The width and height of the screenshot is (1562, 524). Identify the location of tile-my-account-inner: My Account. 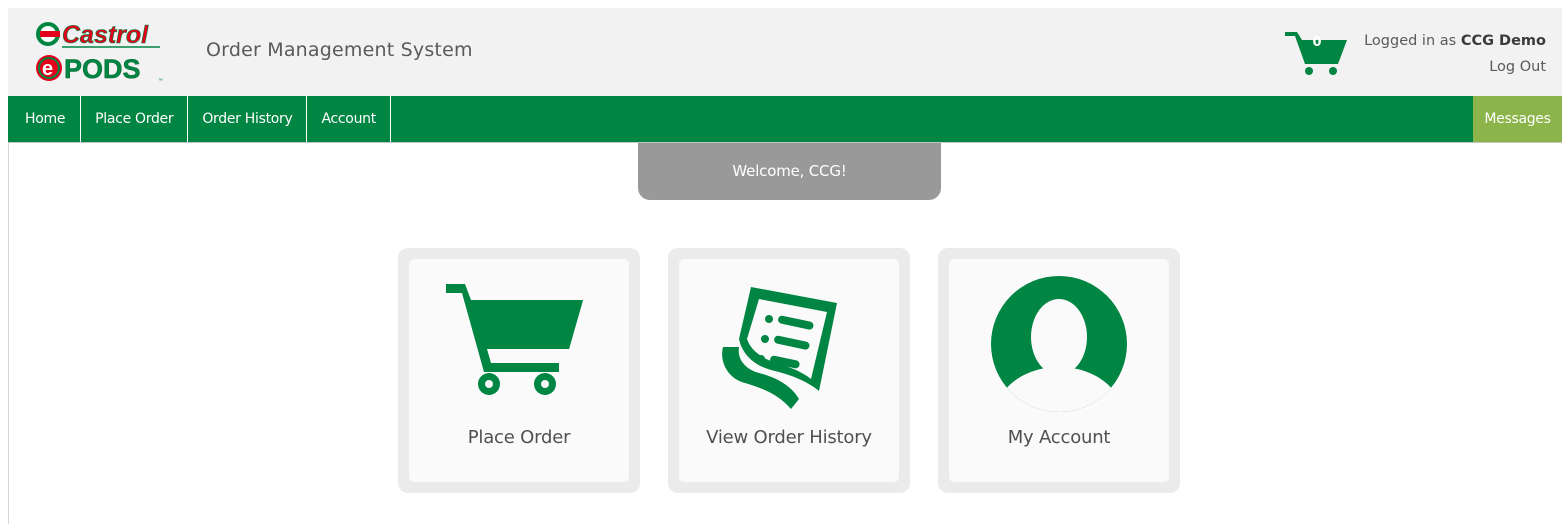
(1059, 370).